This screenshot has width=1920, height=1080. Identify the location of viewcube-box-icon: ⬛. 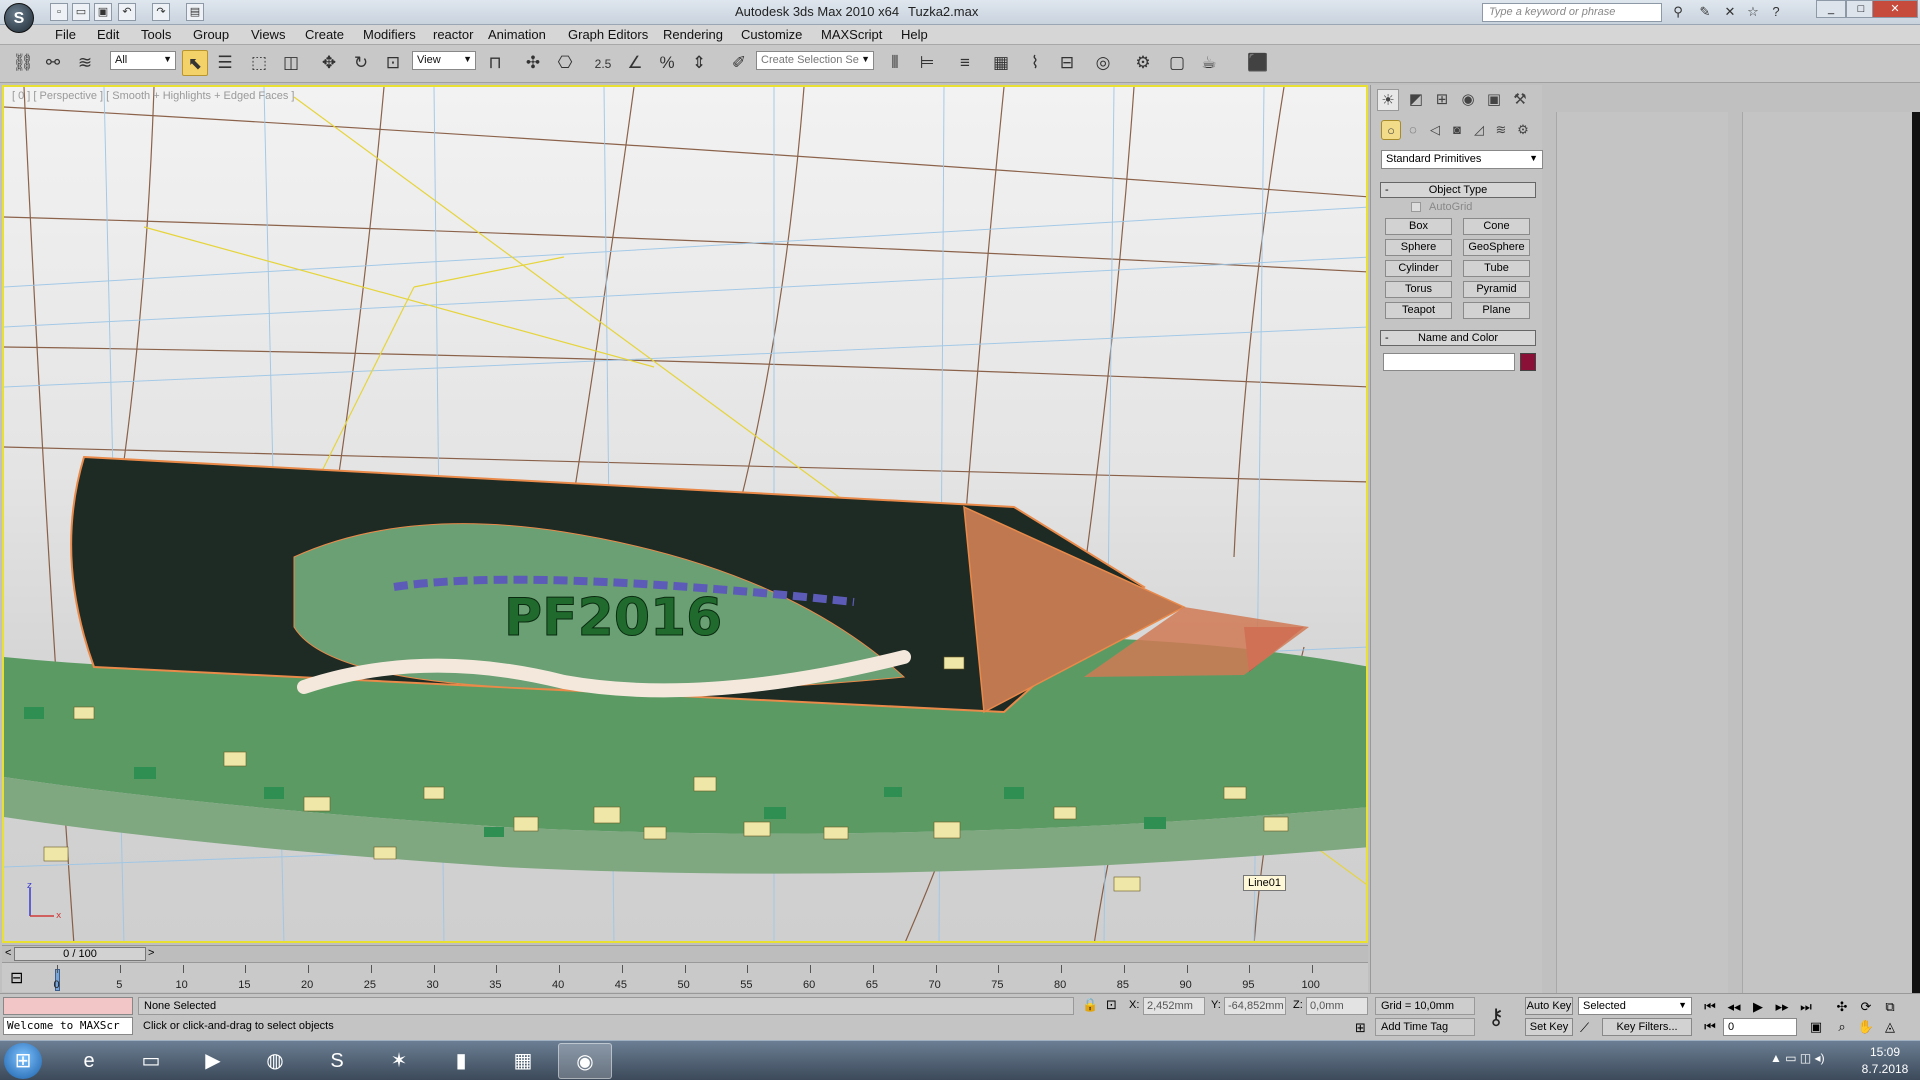
(1258, 63).